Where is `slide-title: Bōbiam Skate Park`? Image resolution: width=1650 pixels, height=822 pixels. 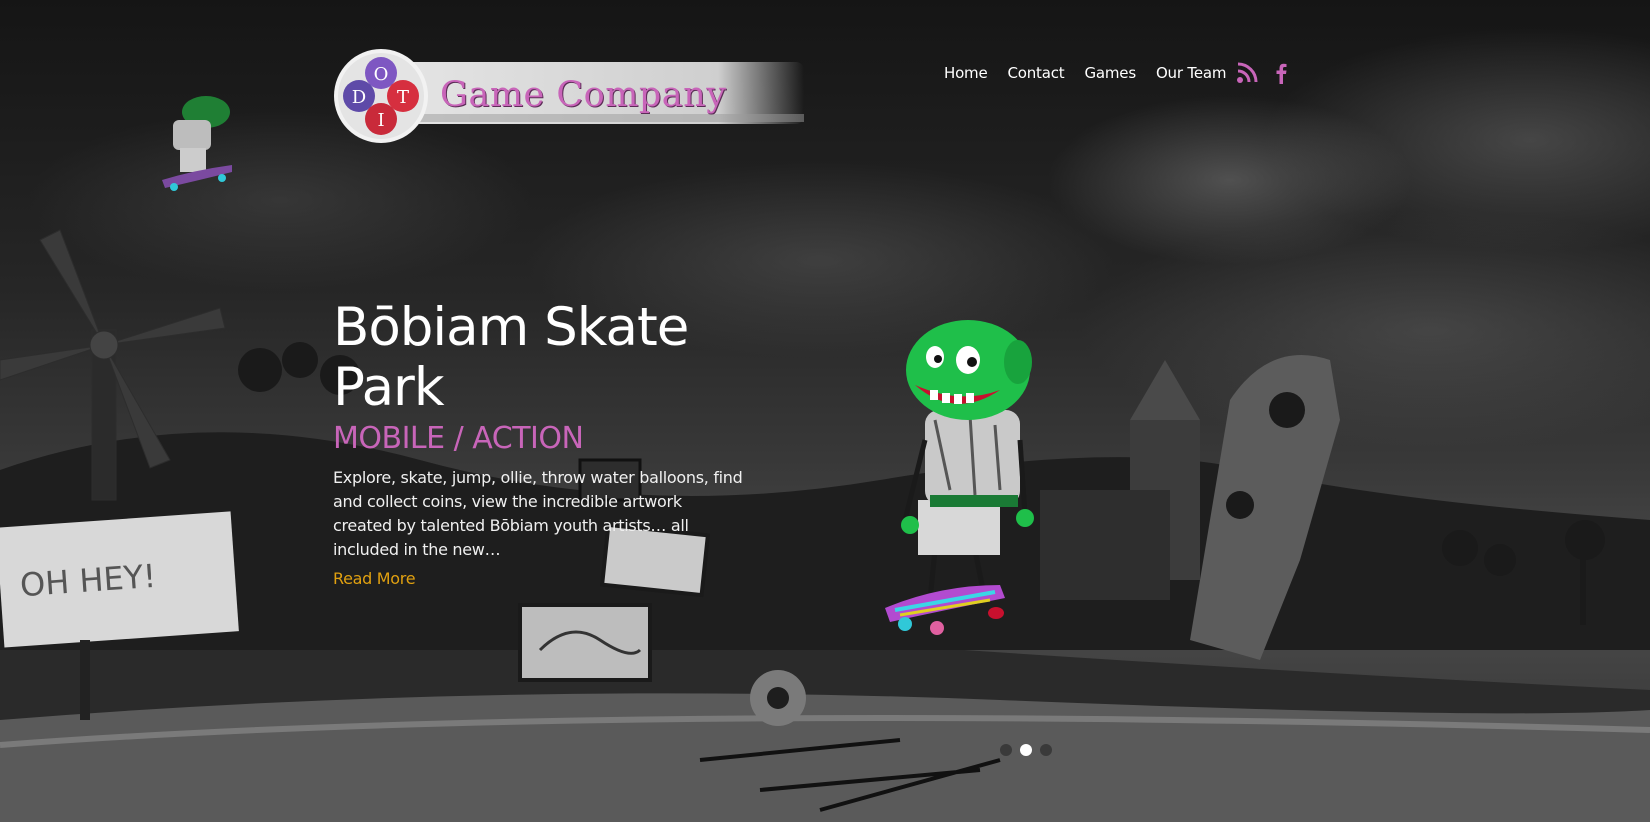
slide-title: Bōbiam Skate Park is located at coordinates (511, 357).